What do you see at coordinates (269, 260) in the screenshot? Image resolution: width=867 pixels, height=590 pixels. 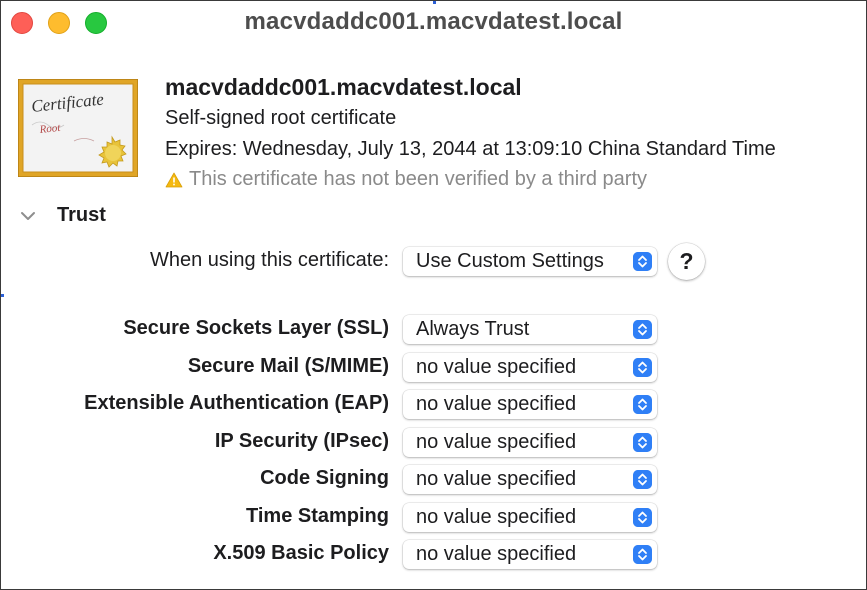 I see `when-using-label: When using this certificate:` at bounding box center [269, 260].